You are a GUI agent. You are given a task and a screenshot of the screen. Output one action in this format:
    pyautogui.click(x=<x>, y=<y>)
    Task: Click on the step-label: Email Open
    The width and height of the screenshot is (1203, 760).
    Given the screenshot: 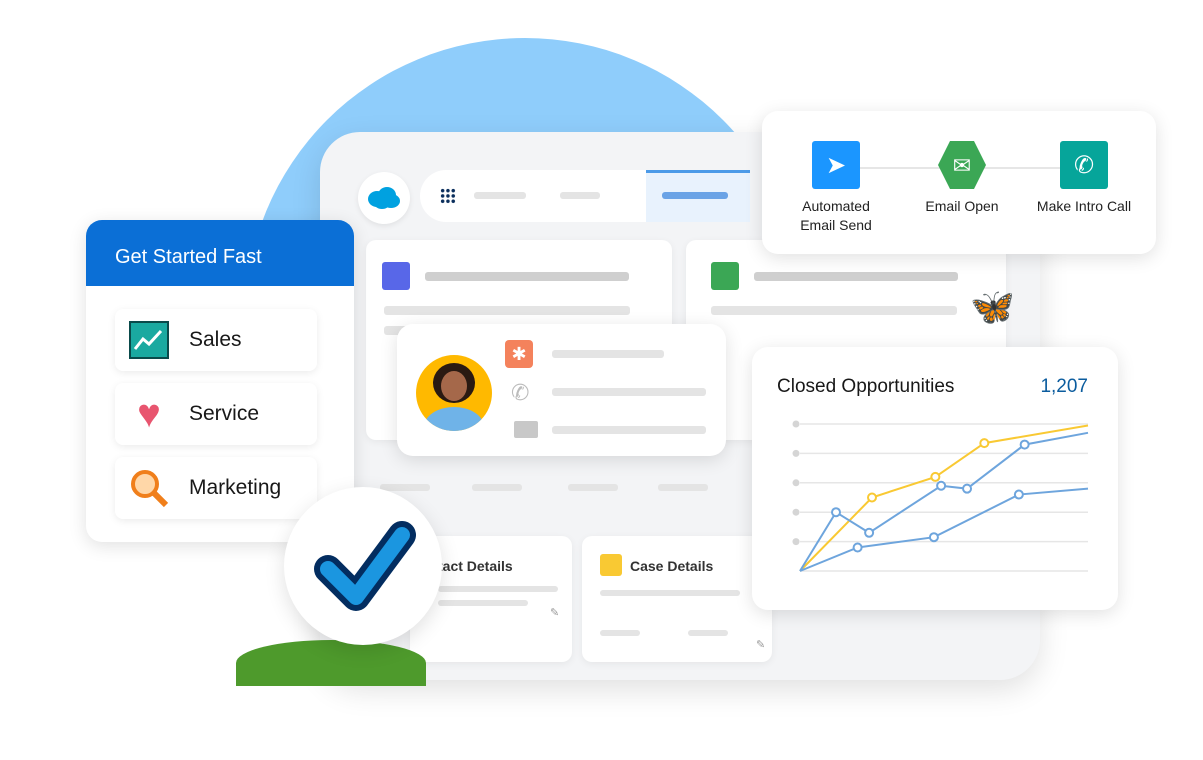 What is the action you would take?
    pyautogui.click(x=962, y=206)
    